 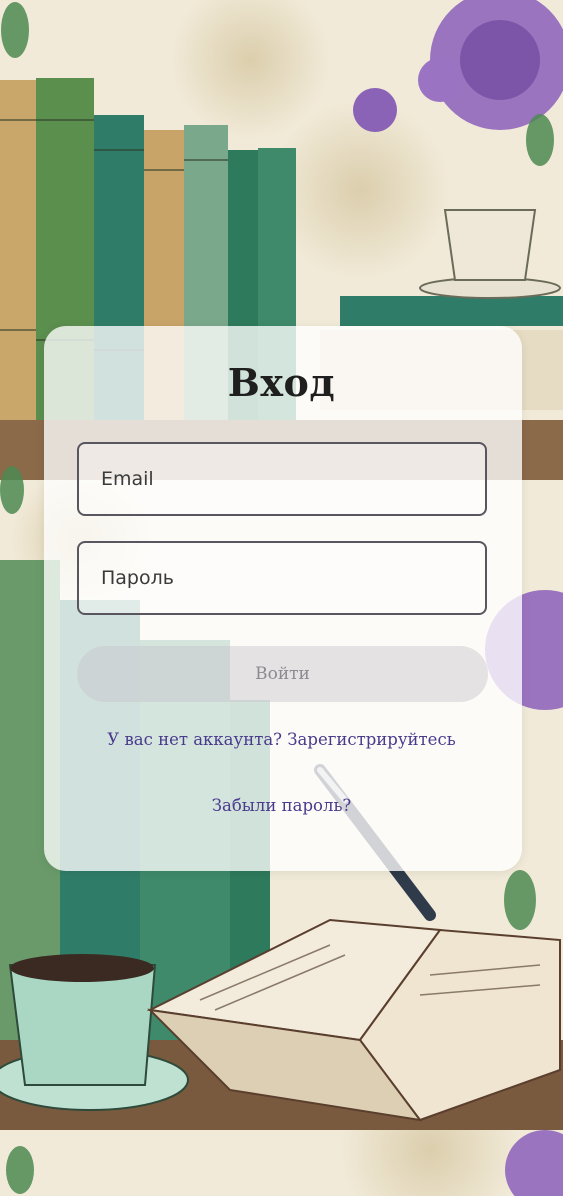 What do you see at coordinates (281, 382) in the screenshot?
I see `page-title: Вход` at bounding box center [281, 382].